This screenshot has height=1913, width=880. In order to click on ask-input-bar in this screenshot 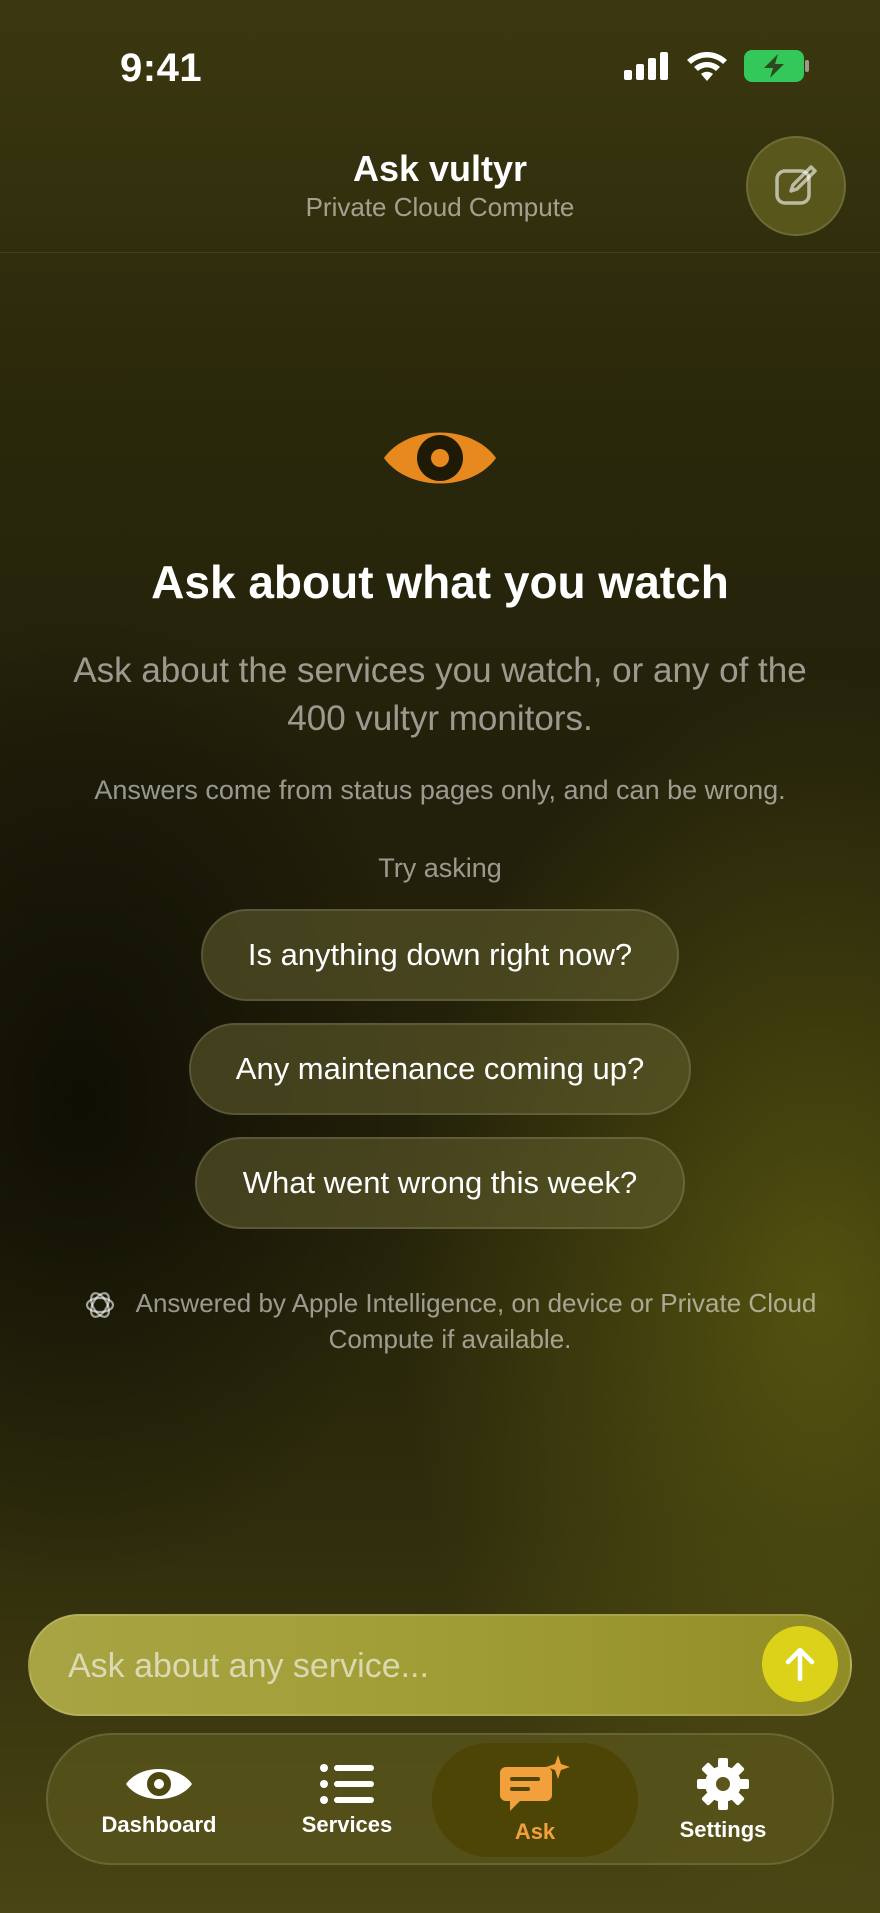, I will do `click(440, 1665)`.